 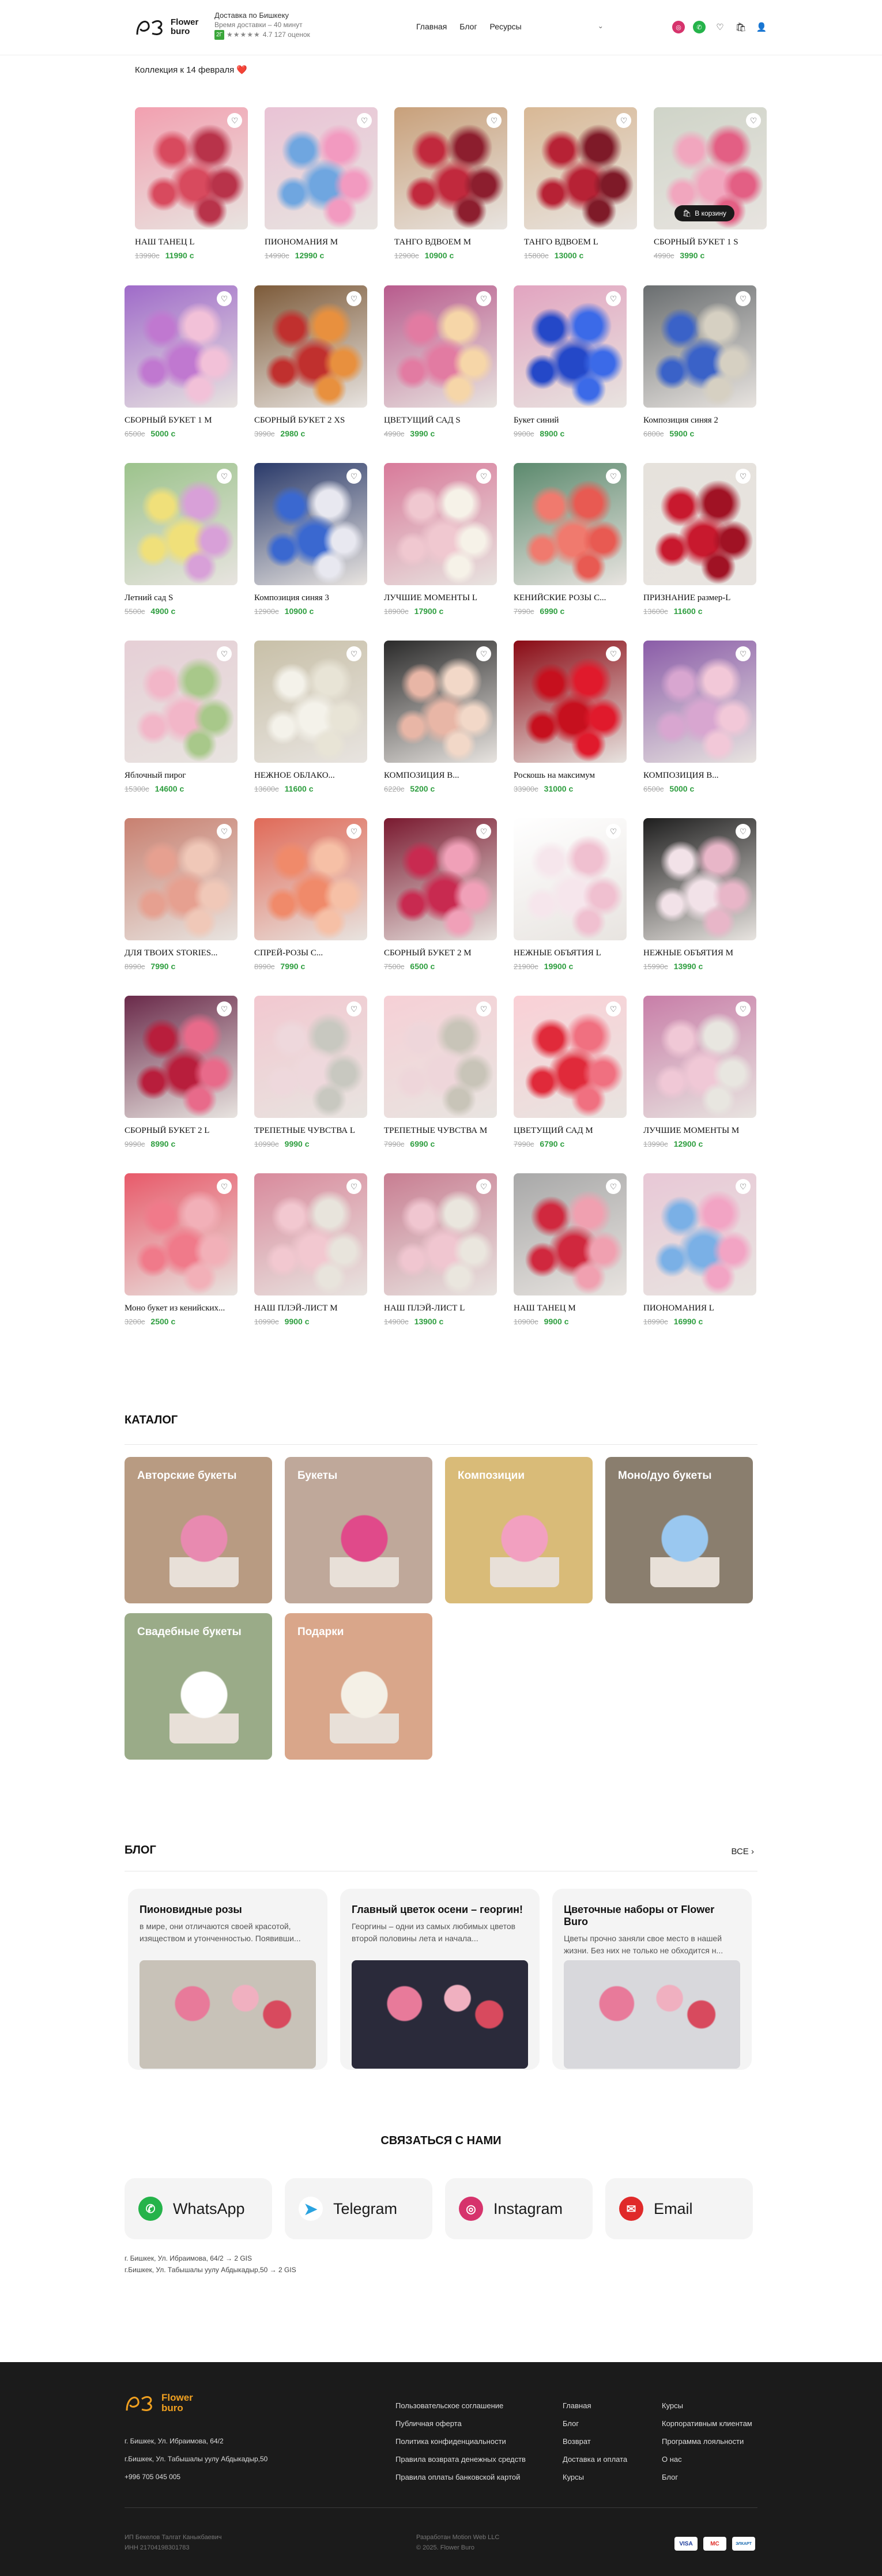 What do you see at coordinates (699, 1131) in the screenshot?
I see `product-name: ЛУЧШИЕ МОМЕНТЫ M` at bounding box center [699, 1131].